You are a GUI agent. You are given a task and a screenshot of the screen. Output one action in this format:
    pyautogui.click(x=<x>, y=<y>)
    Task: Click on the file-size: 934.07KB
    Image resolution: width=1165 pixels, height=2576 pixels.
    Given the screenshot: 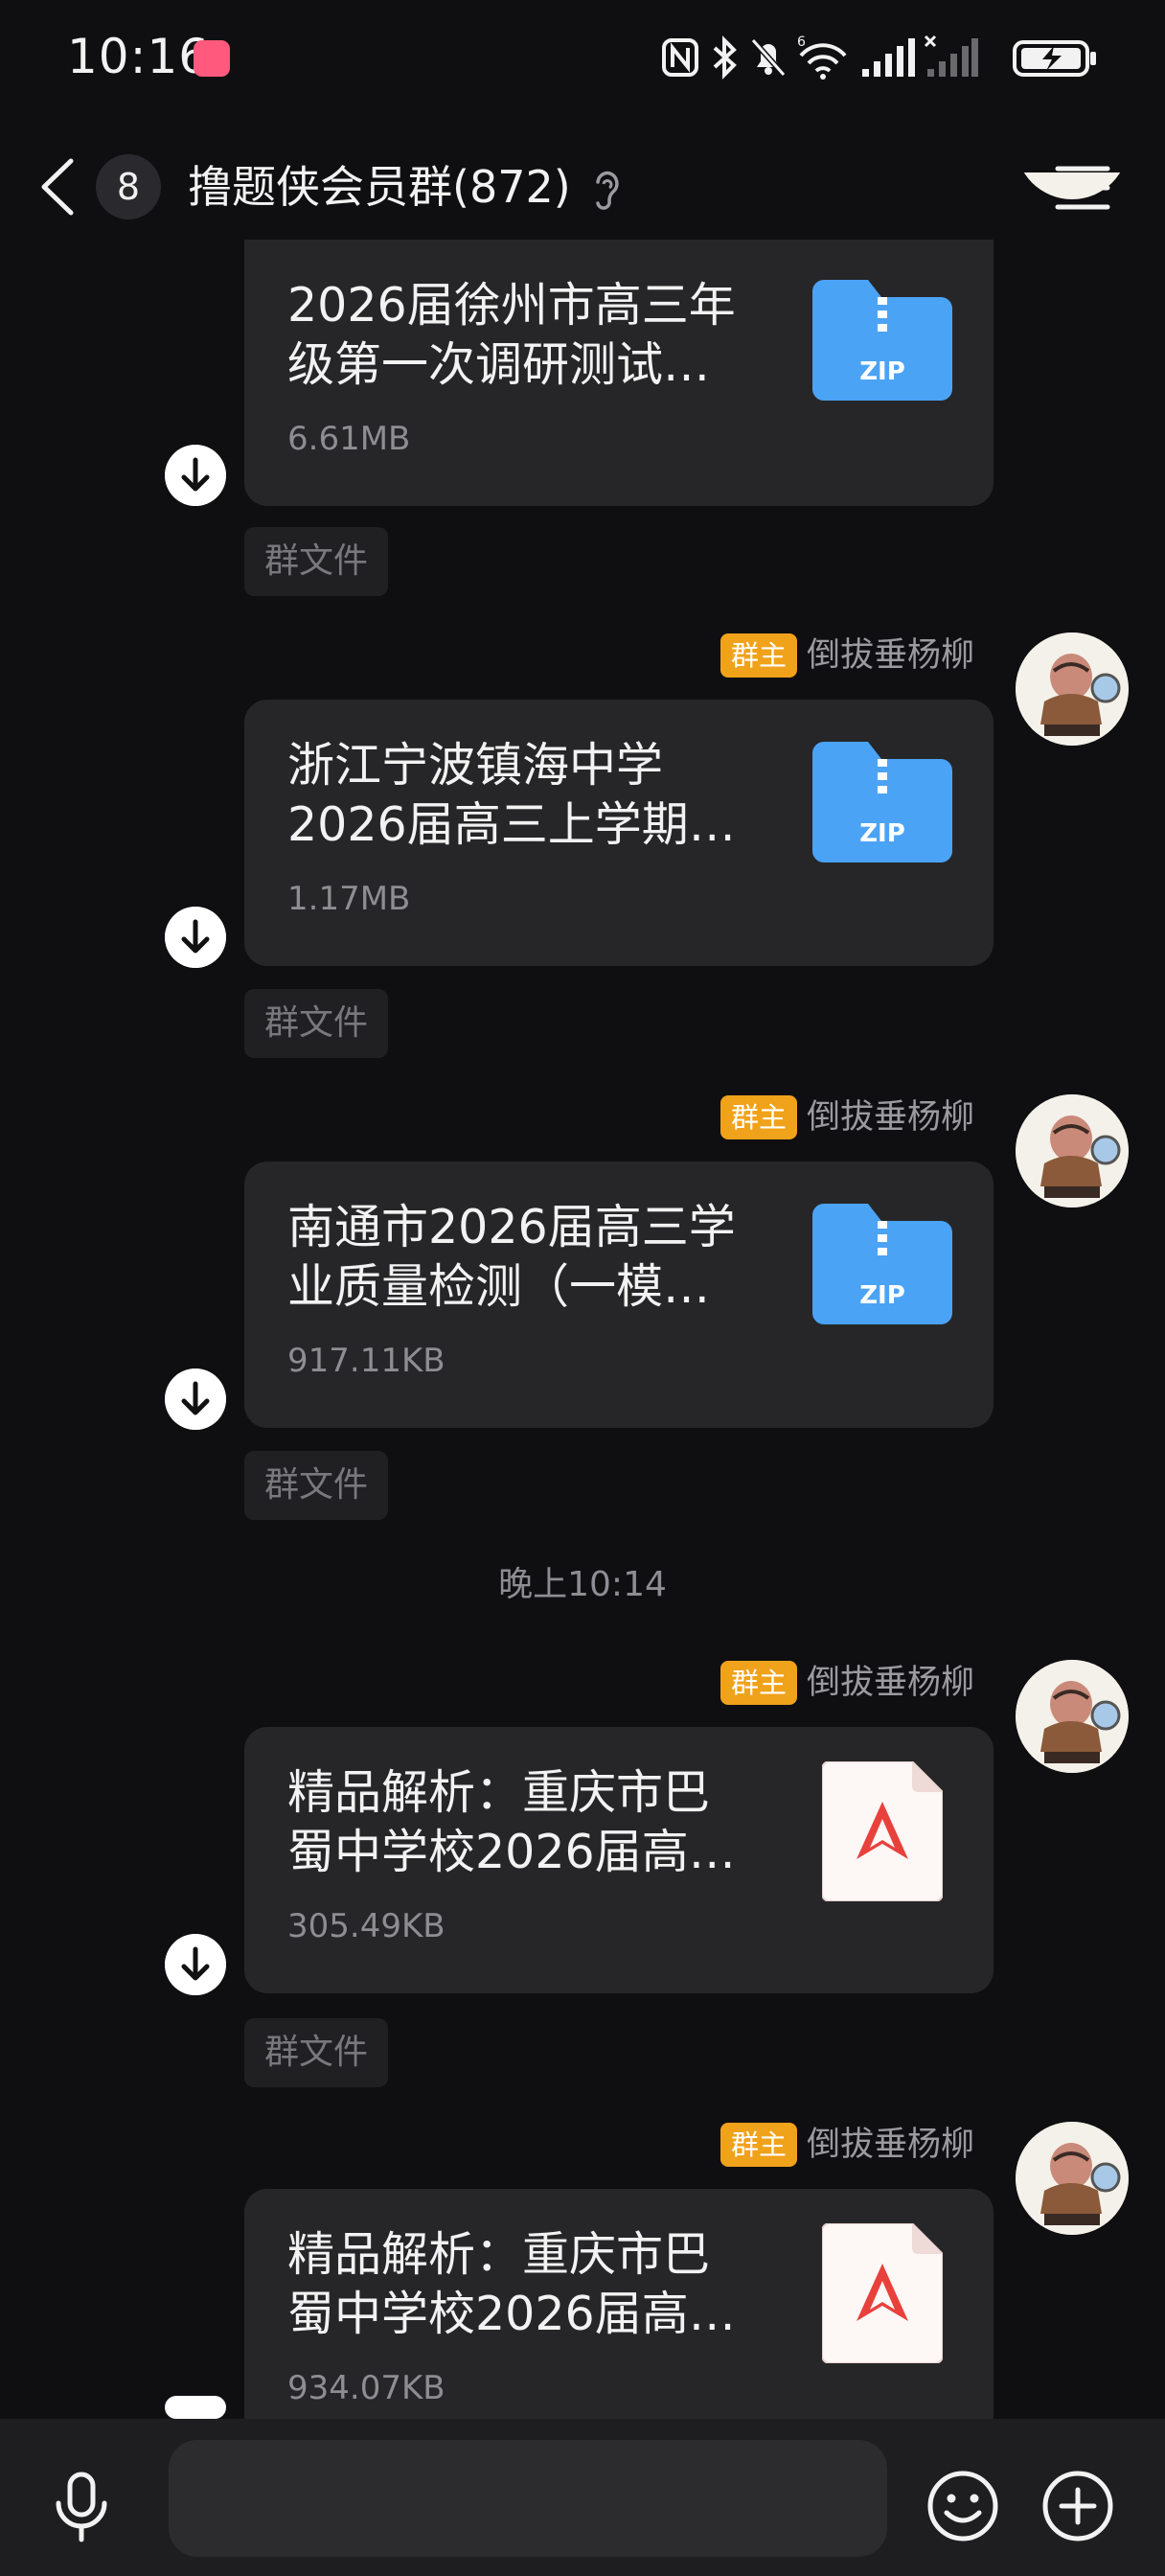 What is the action you would take?
    pyautogui.click(x=366, y=2388)
    